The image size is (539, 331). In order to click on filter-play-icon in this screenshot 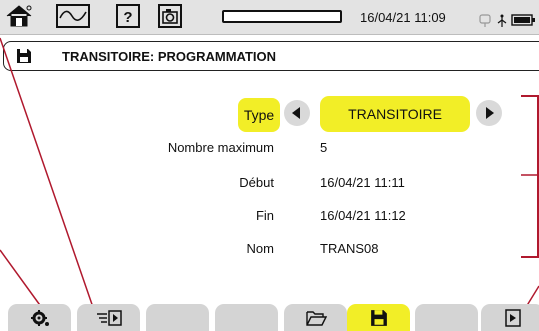, I will do `click(109, 318)`.